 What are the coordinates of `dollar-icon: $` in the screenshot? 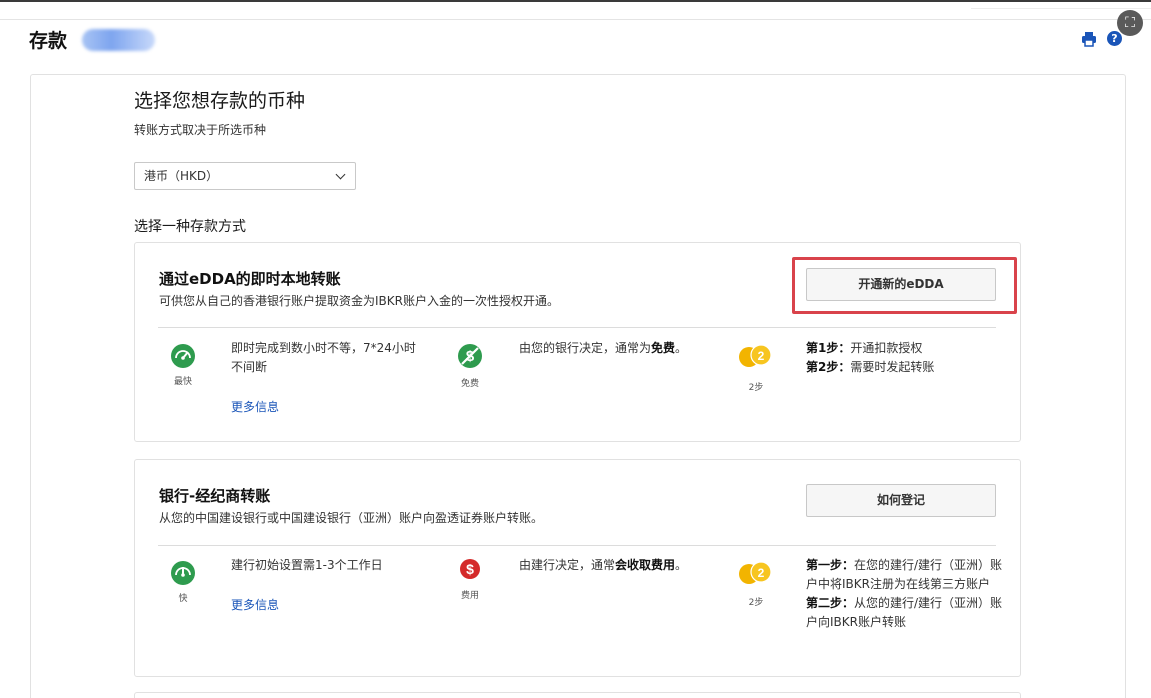 It's located at (470, 569).